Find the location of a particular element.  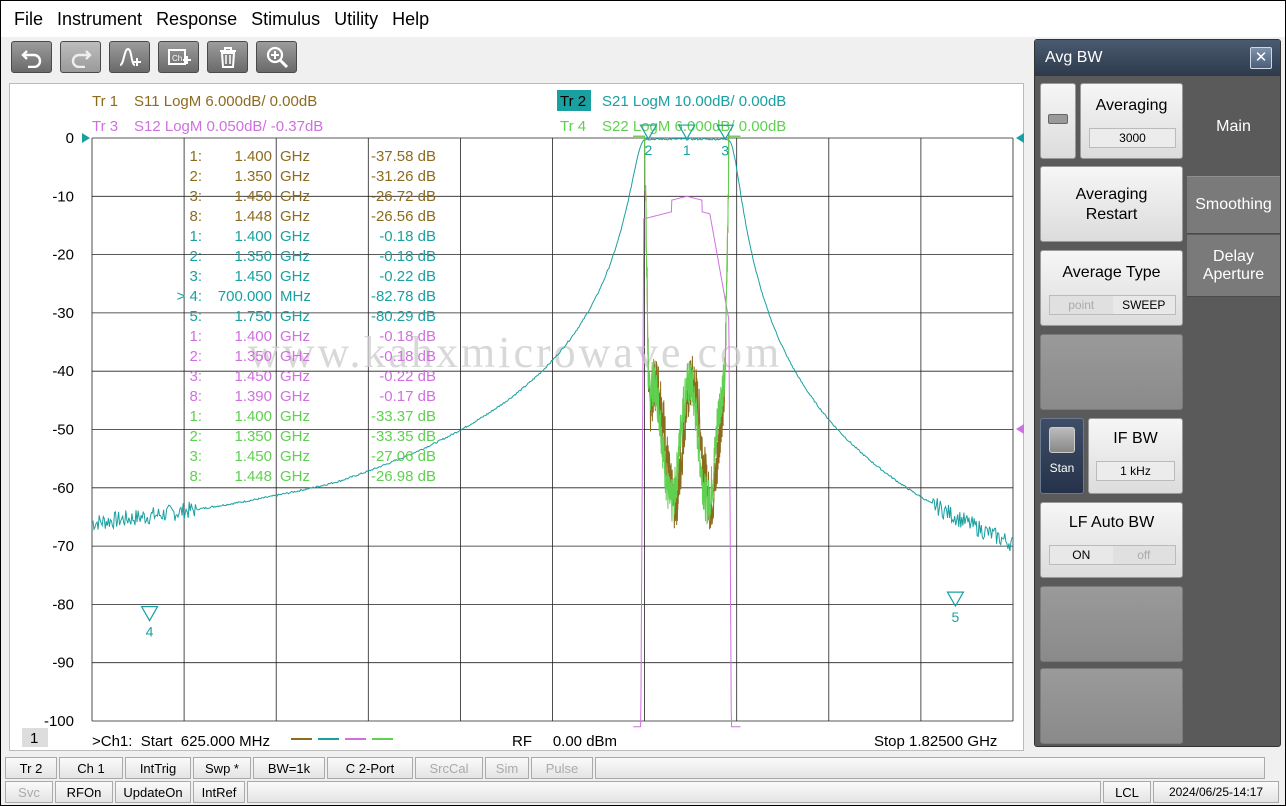

ref-level-right-icon is located at coordinates (1020, 138).